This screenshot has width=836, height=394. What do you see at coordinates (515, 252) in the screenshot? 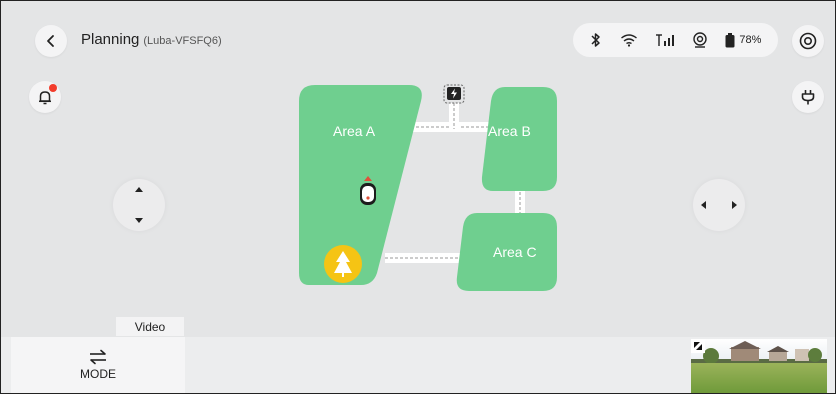
I see `area-c-label: Area C` at bounding box center [515, 252].